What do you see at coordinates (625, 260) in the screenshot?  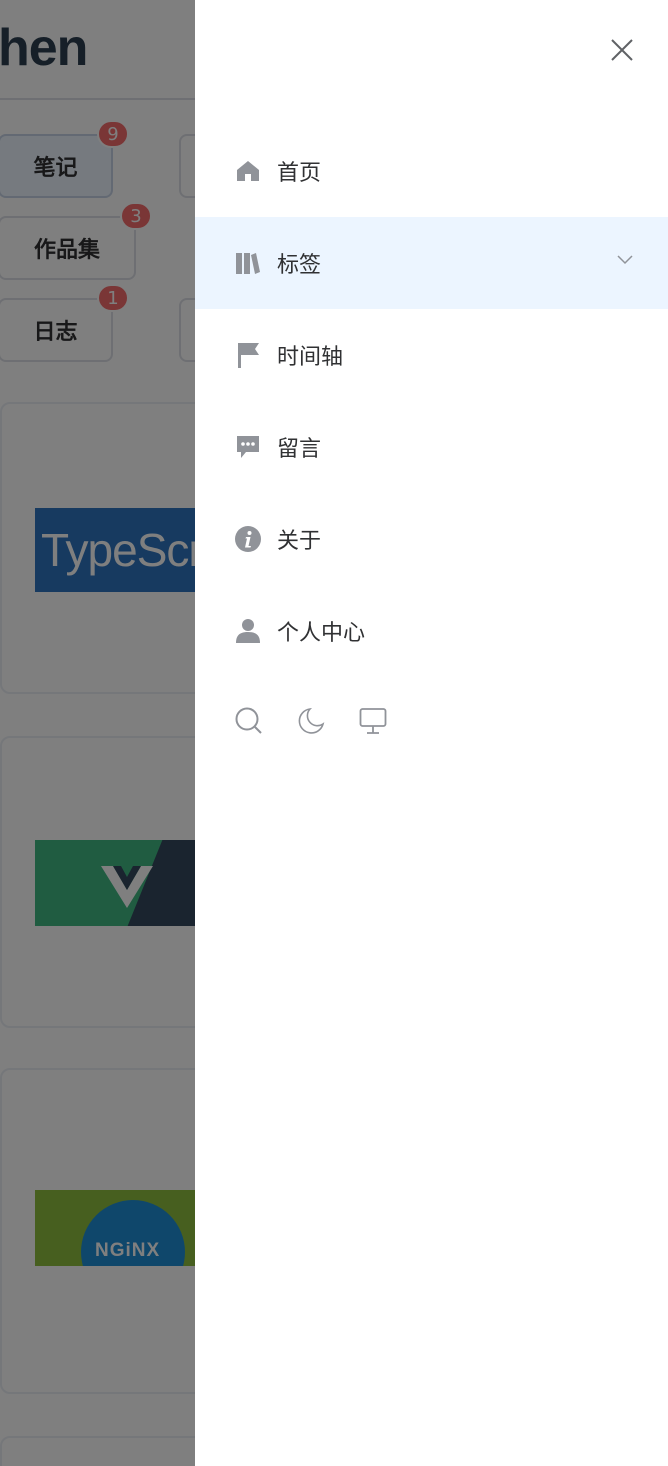 I see `chevron-down-icon` at bounding box center [625, 260].